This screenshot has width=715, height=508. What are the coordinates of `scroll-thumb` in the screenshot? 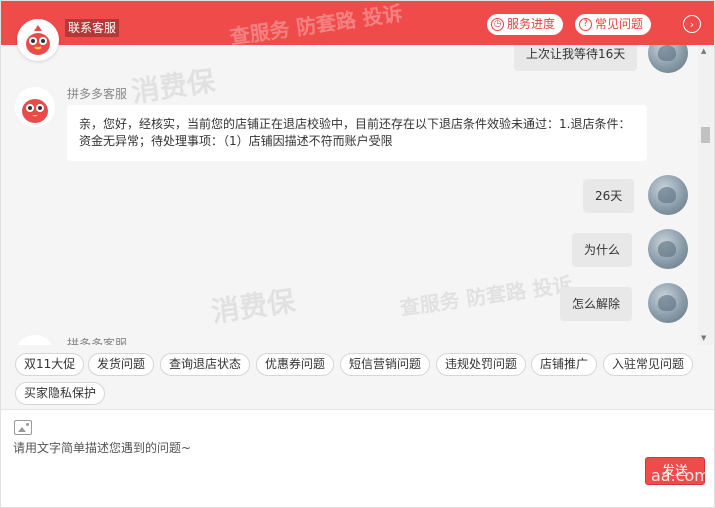 It's located at (705, 135).